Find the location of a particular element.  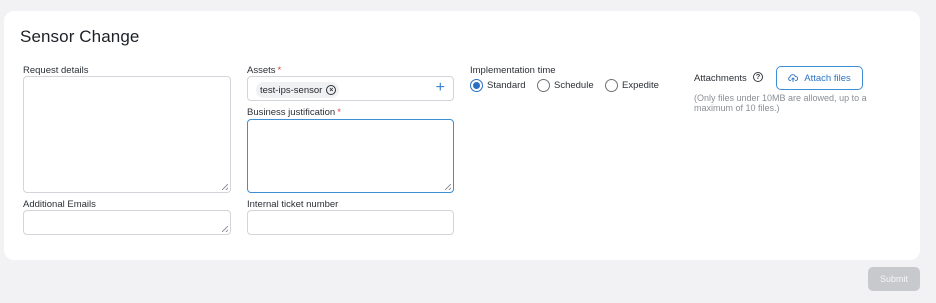

assets-label-text: Assets is located at coordinates (261, 70).